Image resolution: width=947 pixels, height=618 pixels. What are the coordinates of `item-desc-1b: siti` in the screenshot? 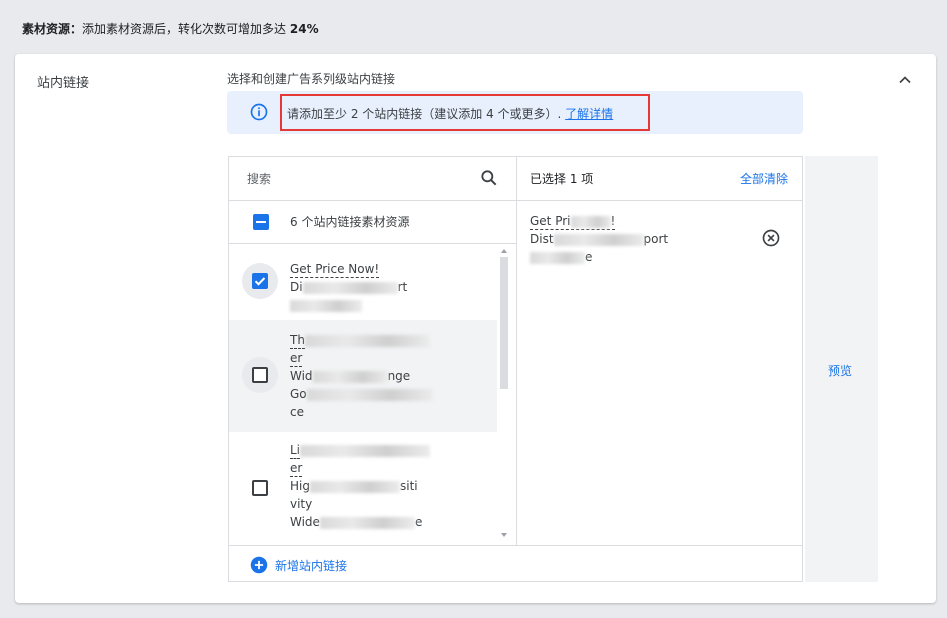 It's located at (408, 486).